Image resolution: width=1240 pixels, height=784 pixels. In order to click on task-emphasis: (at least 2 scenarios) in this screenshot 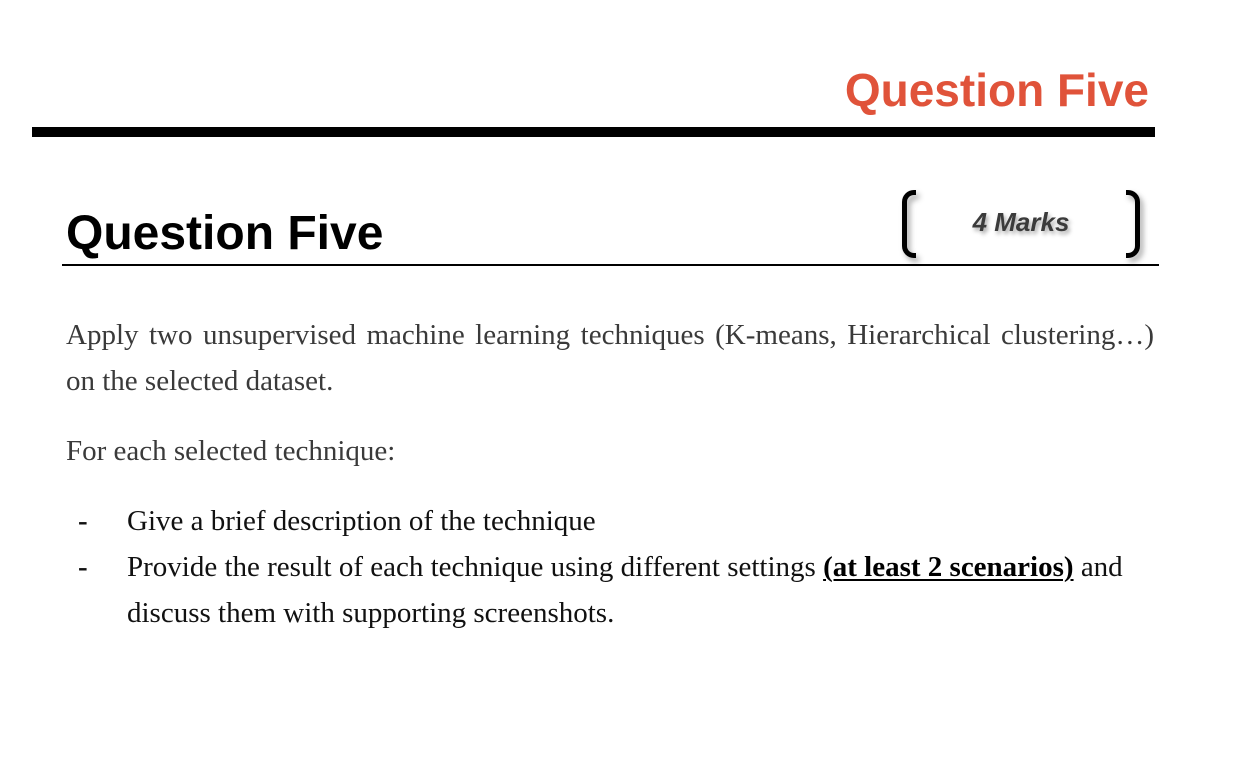, I will do `click(948, 567)`.